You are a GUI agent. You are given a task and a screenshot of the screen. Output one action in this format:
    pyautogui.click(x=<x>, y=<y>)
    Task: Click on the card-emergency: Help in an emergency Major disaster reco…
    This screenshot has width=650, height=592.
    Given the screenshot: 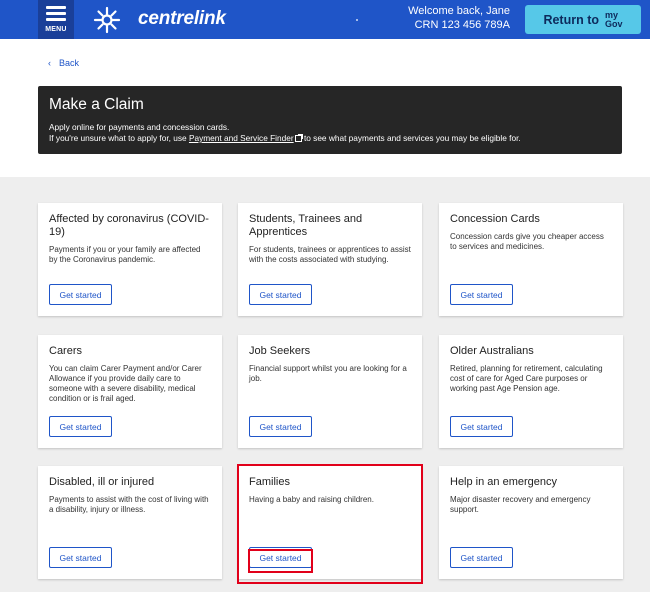 What is the action you would take?
    pyautogui.click(x=531, y=522)
    